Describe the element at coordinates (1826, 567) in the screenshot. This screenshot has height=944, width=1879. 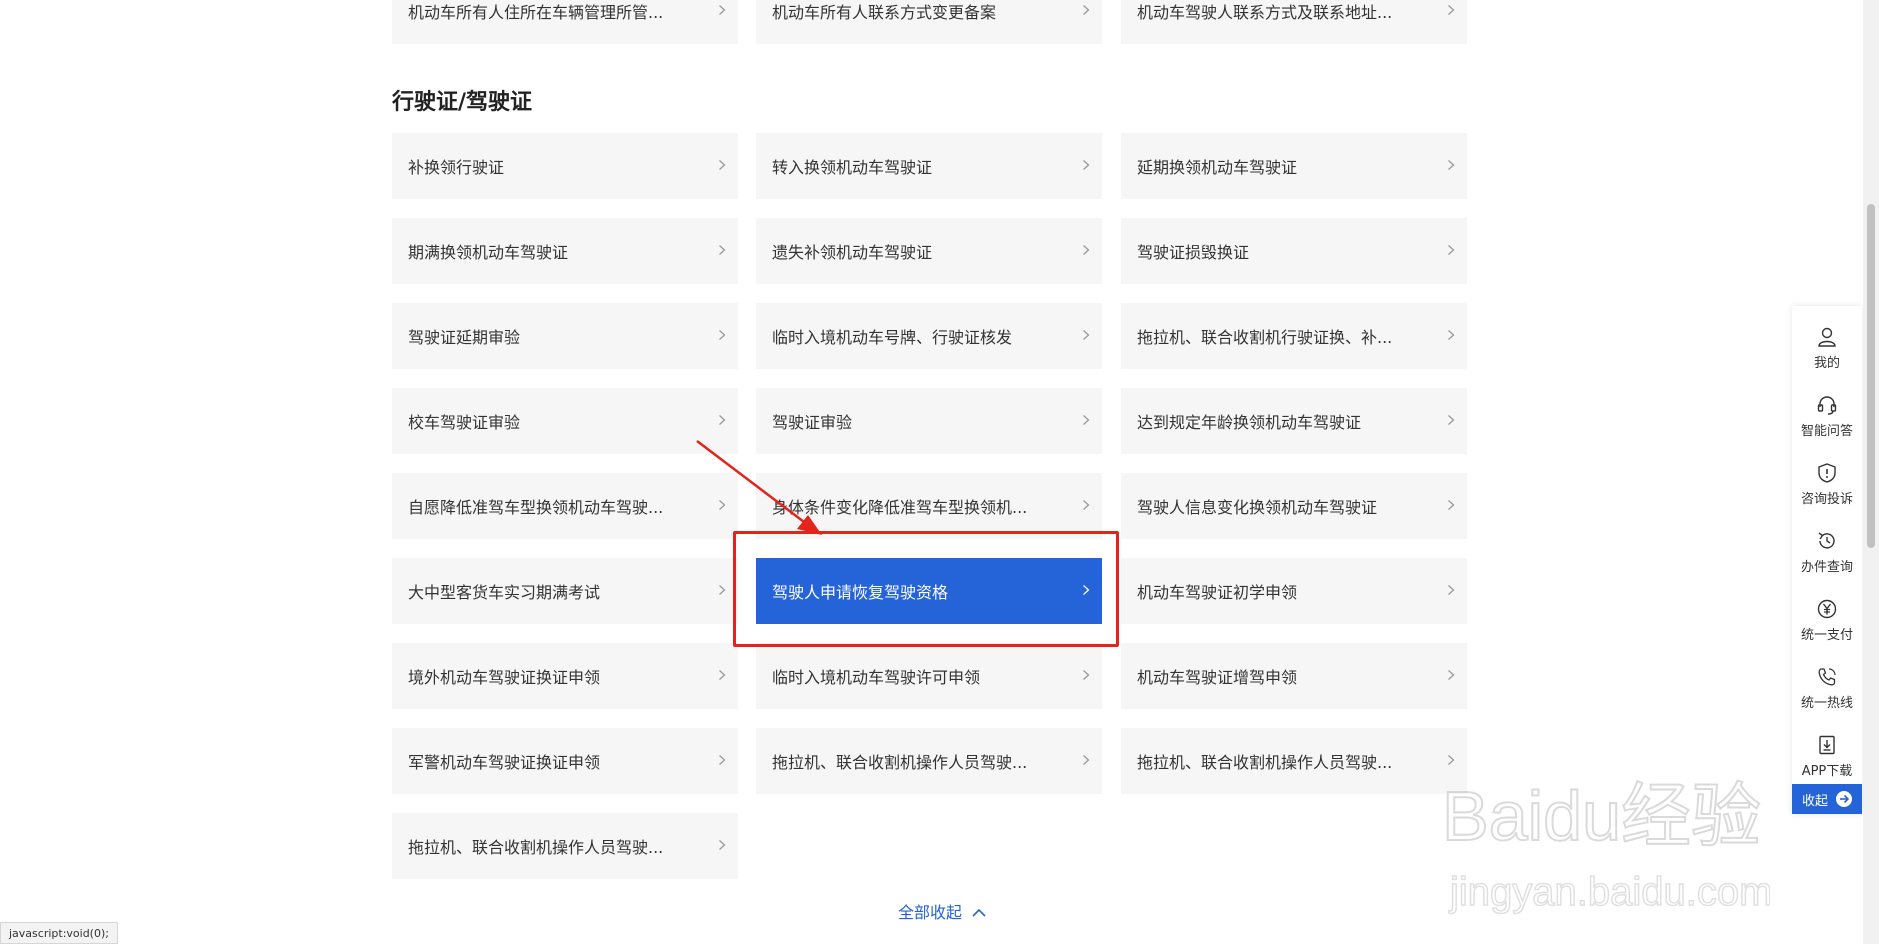
I see `sidebar-item-label: 办件查询` at that location.